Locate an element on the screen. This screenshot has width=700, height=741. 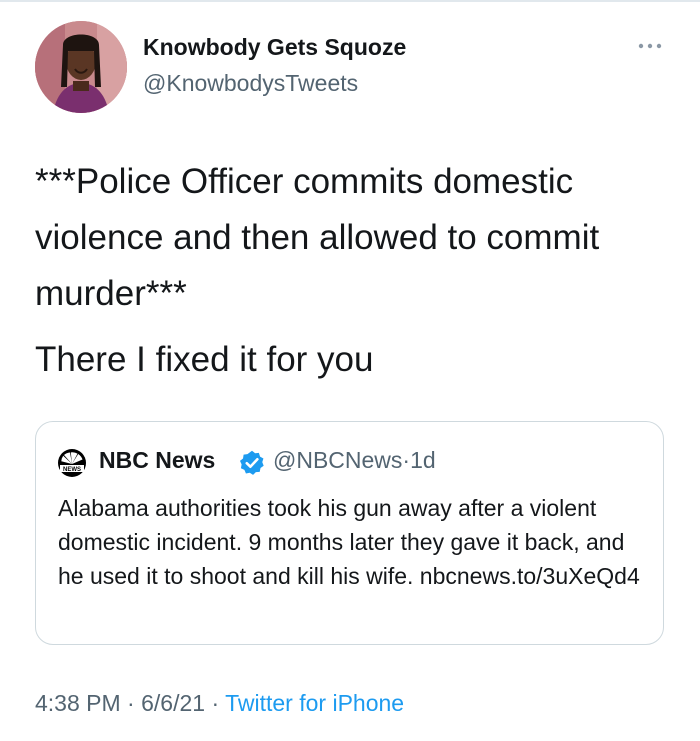
avatar is located at coordinates (81, 67).